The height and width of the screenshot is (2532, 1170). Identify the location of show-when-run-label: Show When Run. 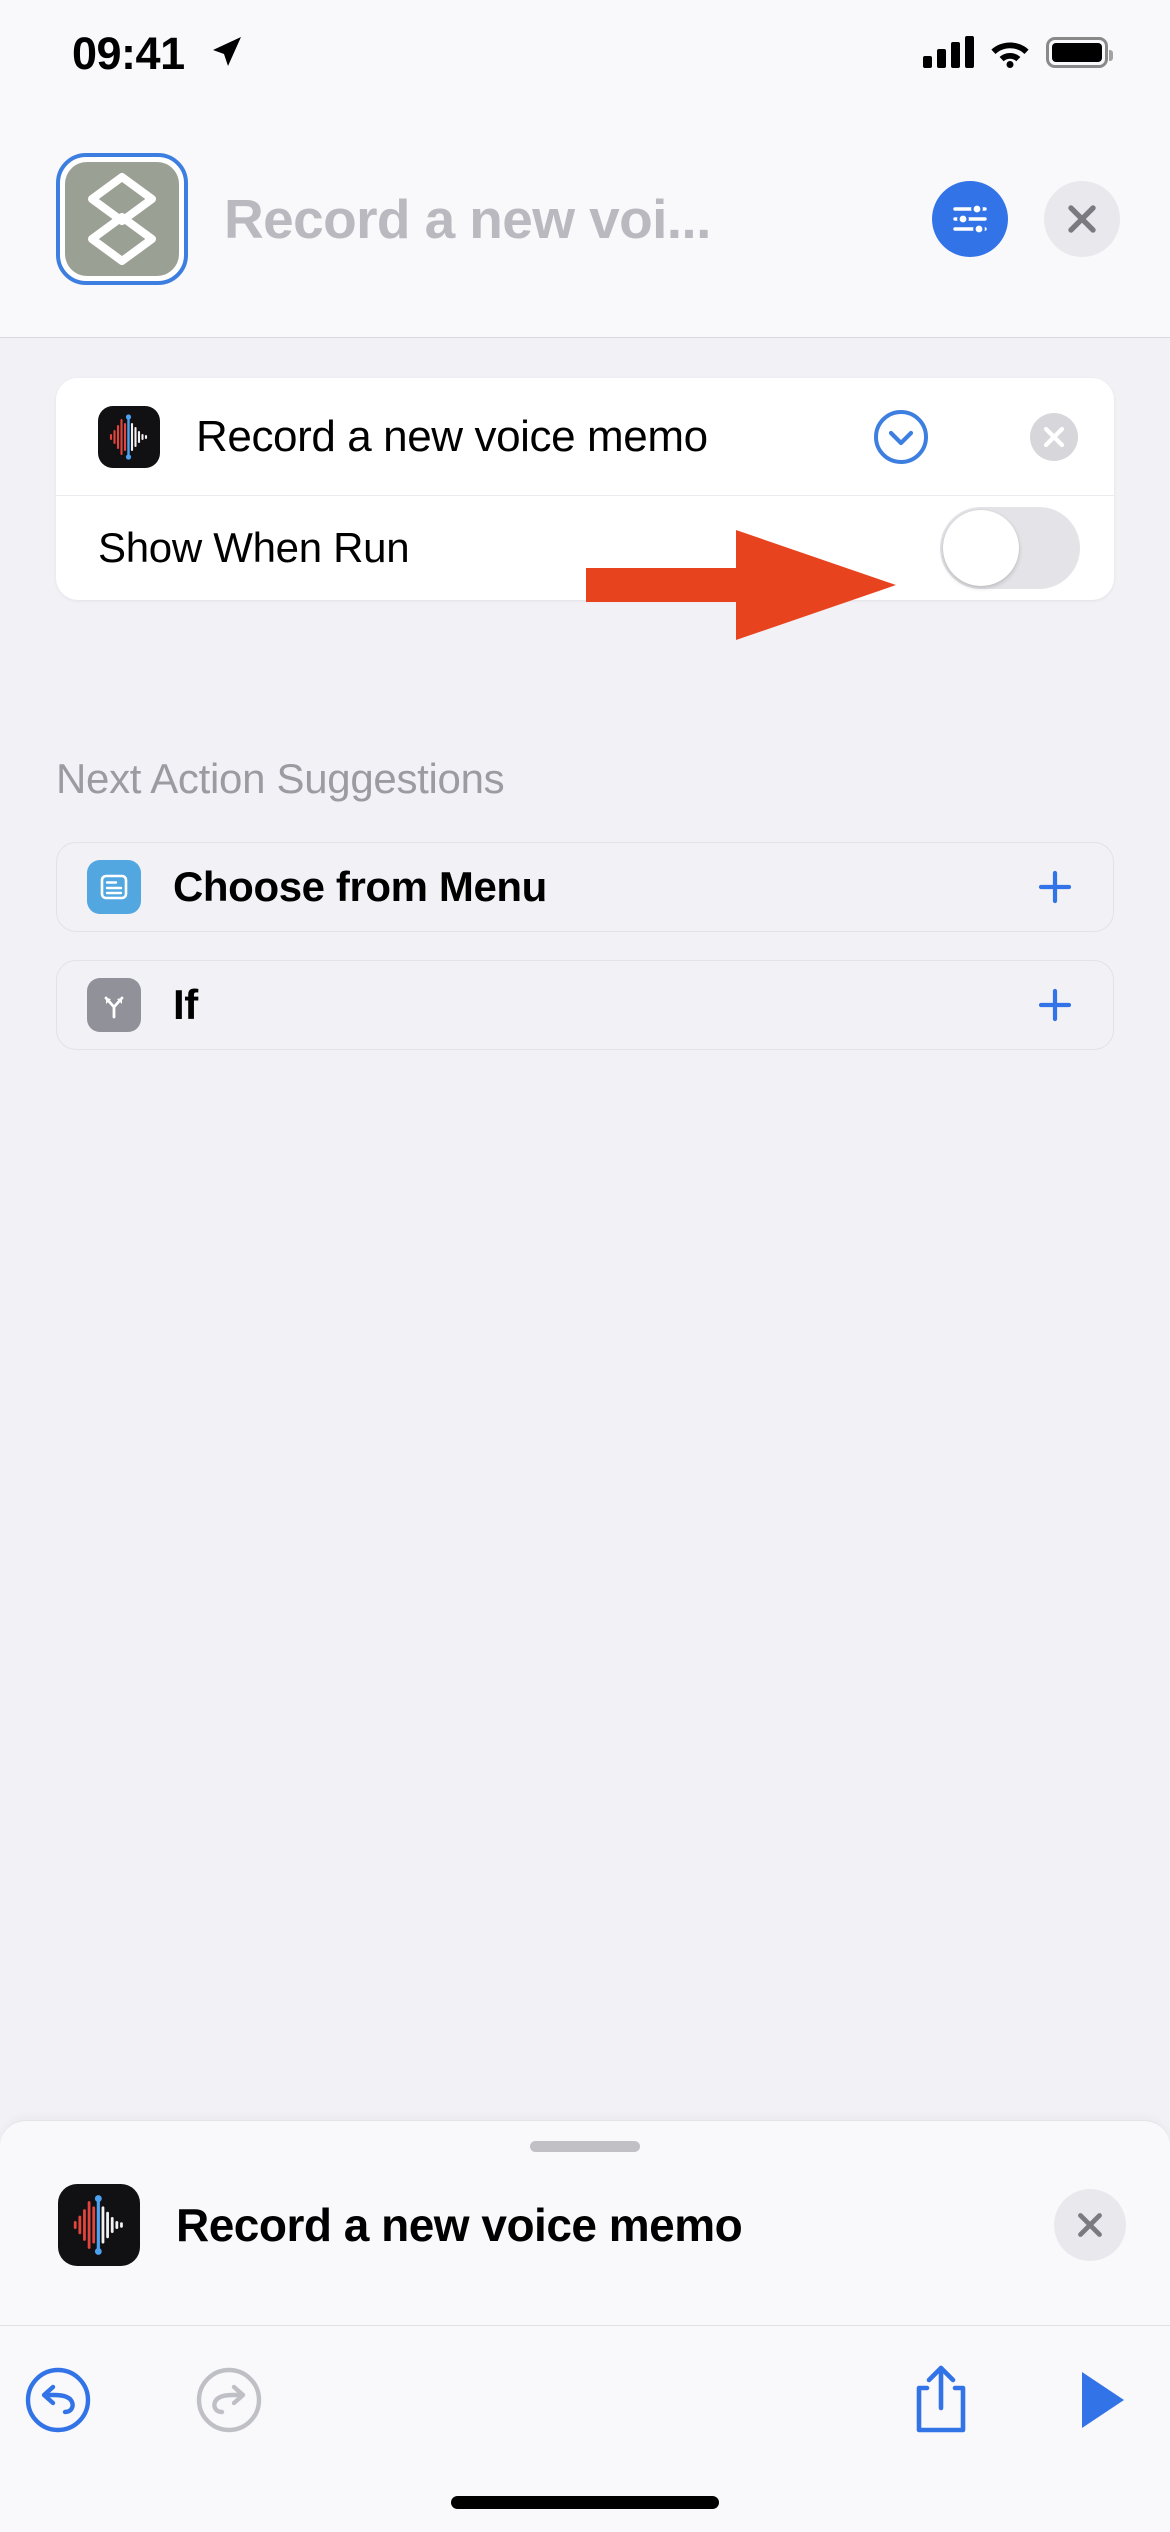
(254, 547).